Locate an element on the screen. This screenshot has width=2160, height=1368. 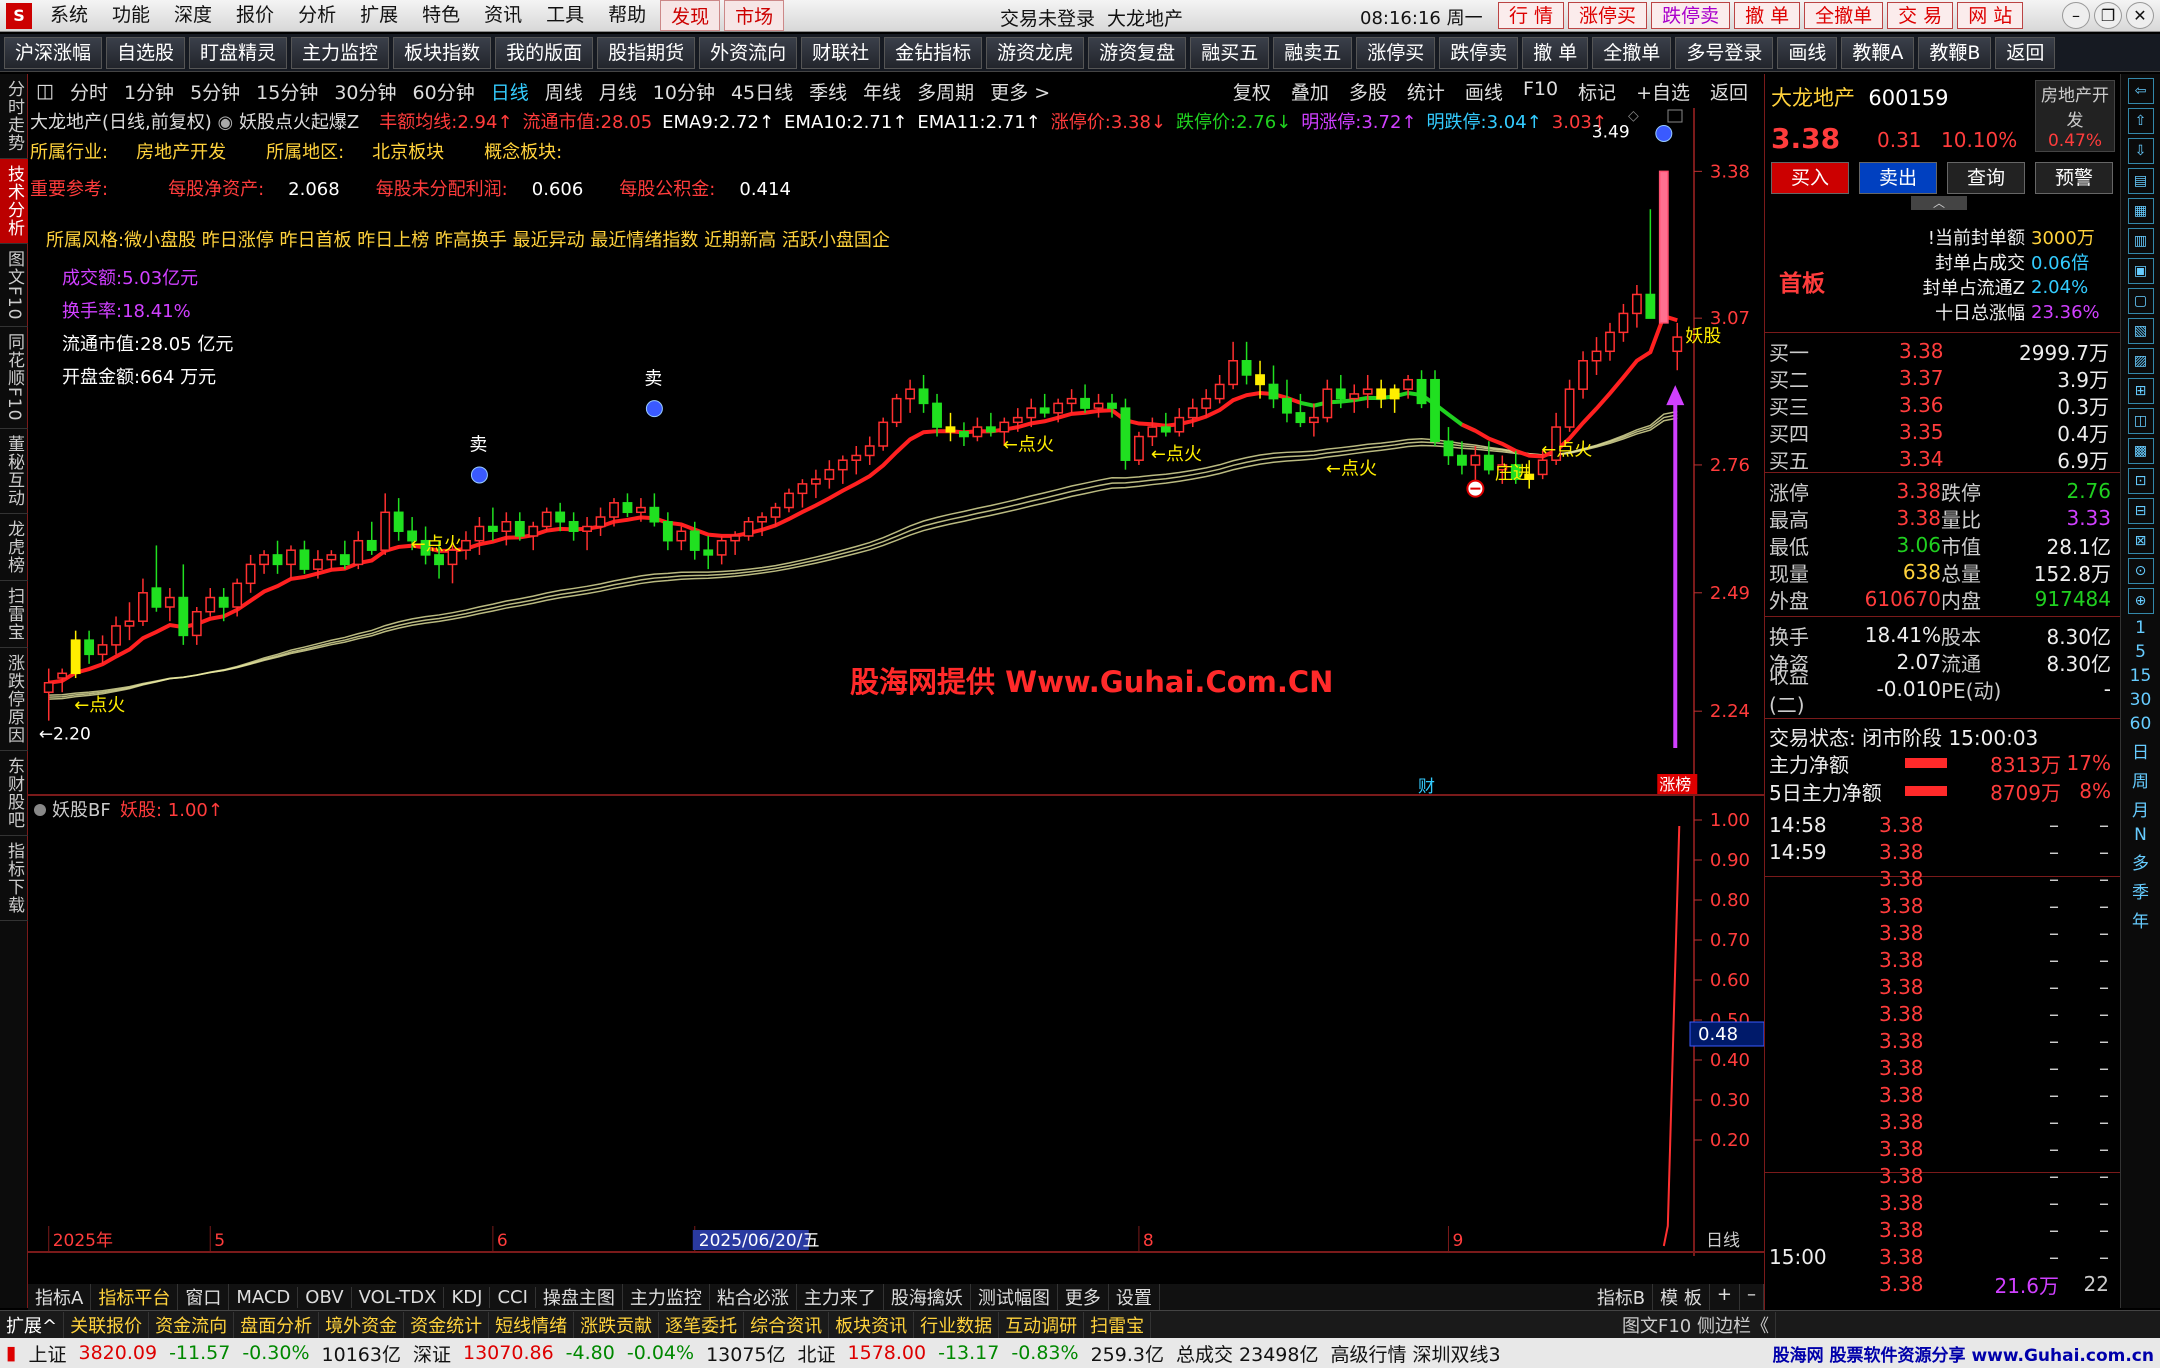
menu-item: 功能 is located at coordinates (131, 15).